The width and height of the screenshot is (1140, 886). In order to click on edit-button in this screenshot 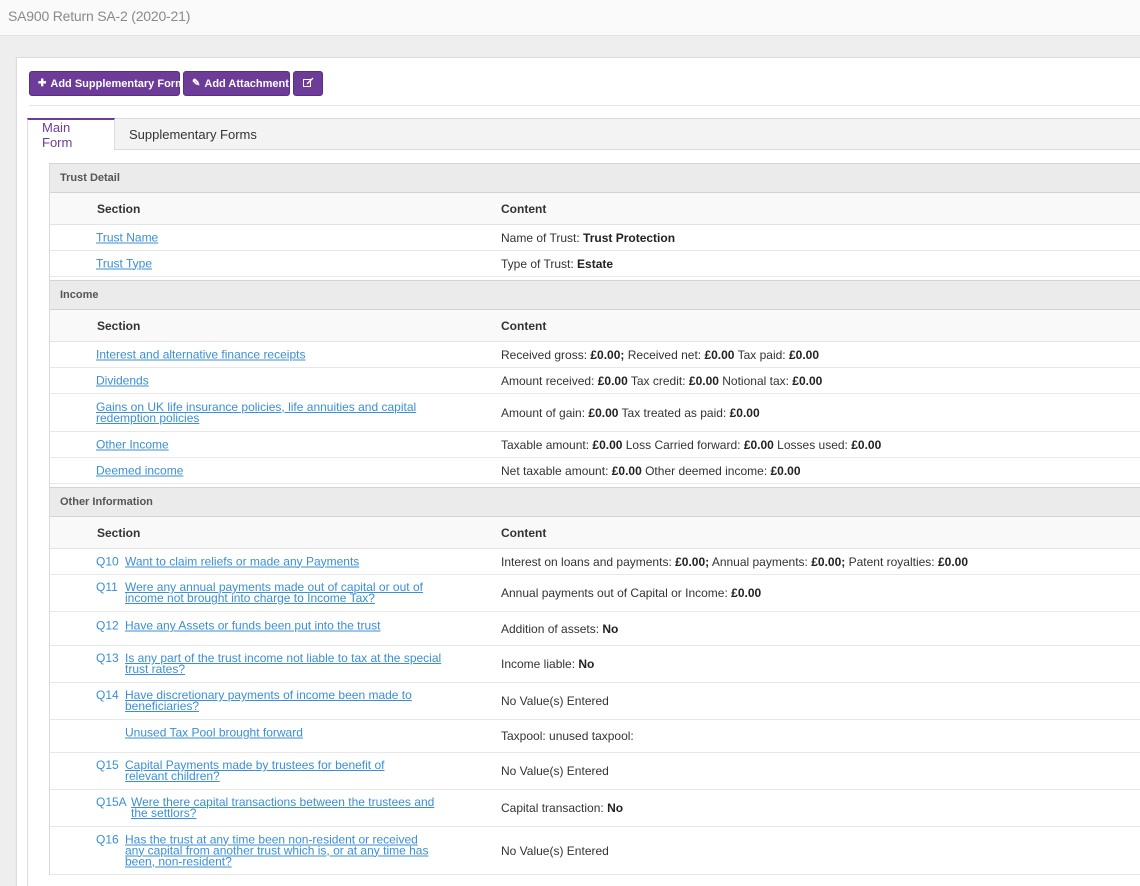, I will do `click(308, 83)`.